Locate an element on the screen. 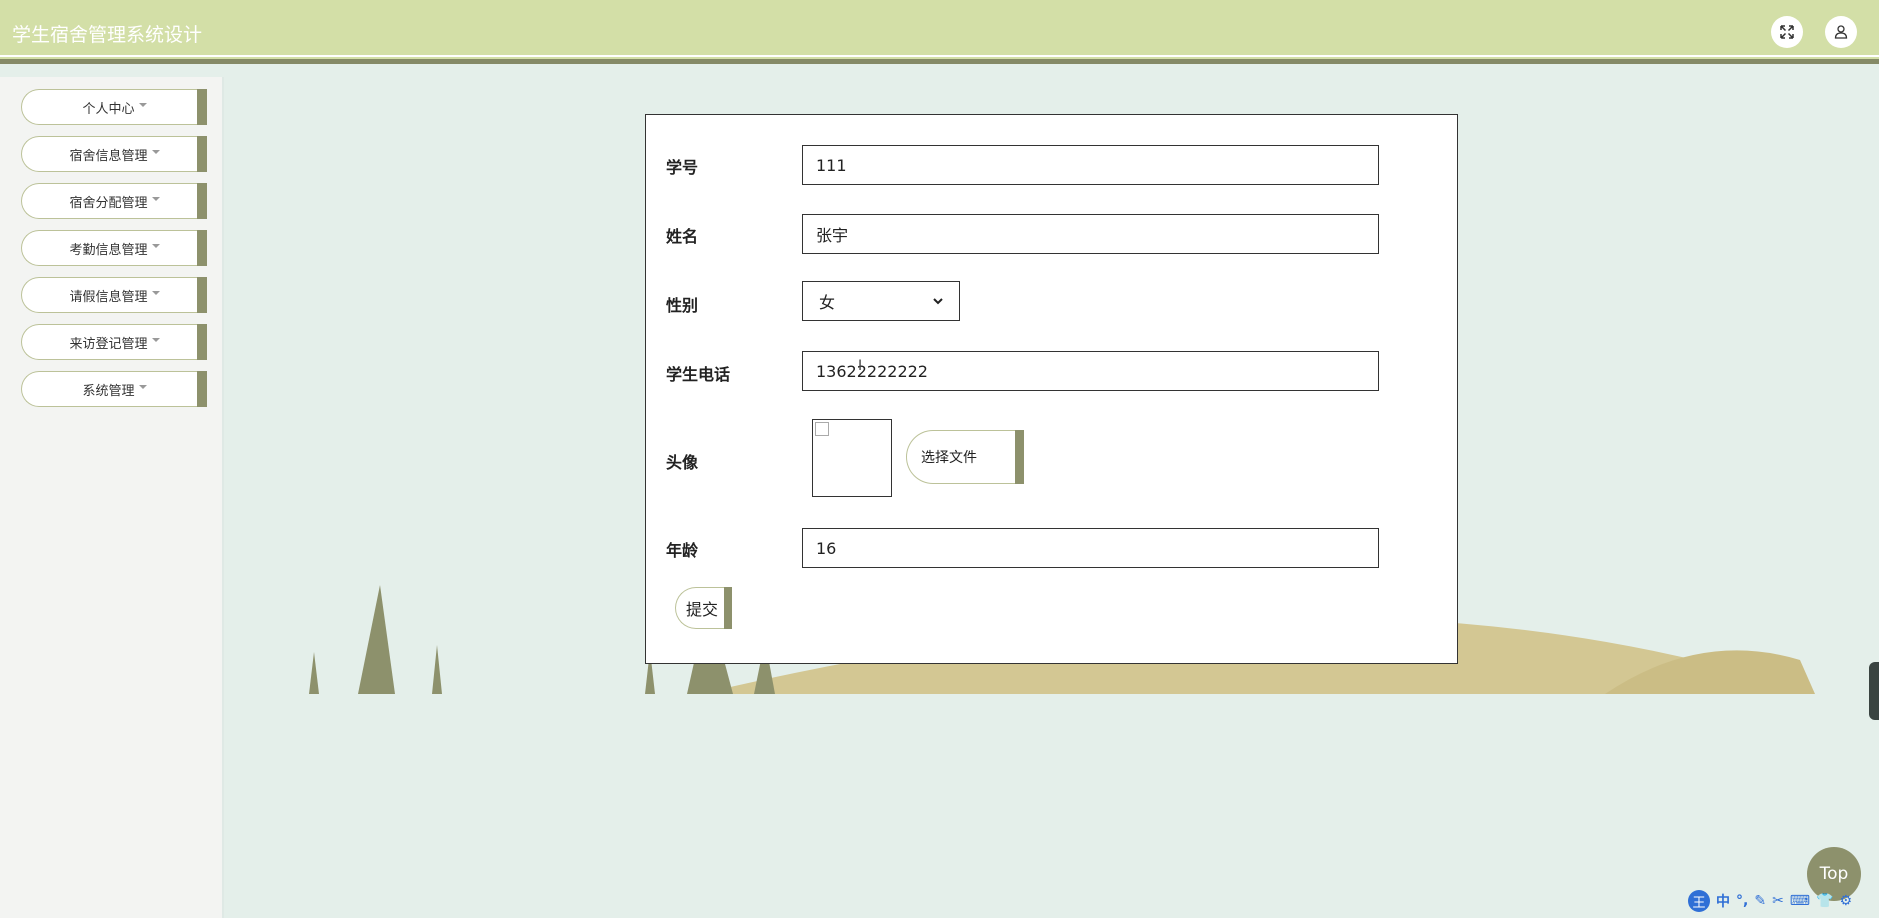  sidebar-item-personal-center: 个人中心 is located at coordinates (114, 107).